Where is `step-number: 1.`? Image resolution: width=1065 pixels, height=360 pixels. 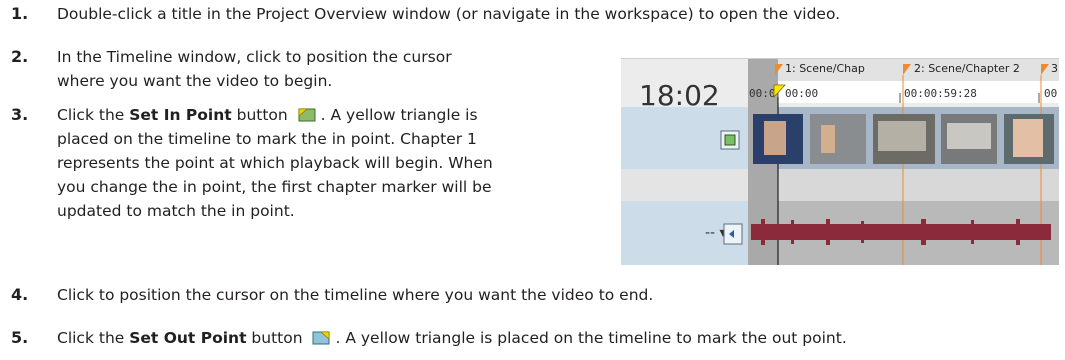
step-number: 1. is located at coordinates (20, 13).